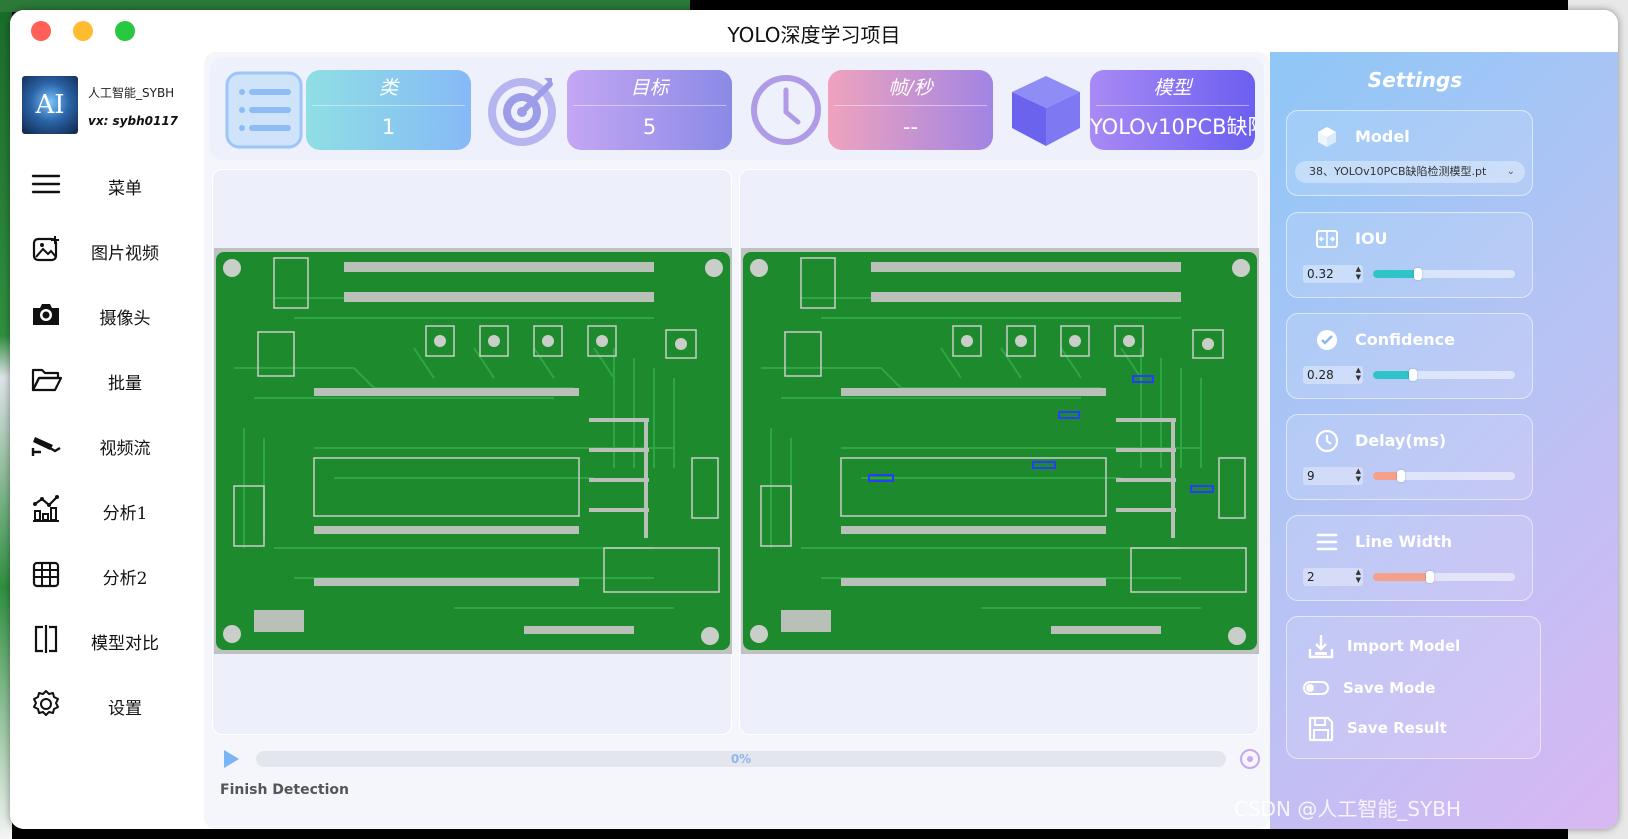  Describe the element at coordinates (46, 508) in the screenshot. I see `chart-icon` at that location.